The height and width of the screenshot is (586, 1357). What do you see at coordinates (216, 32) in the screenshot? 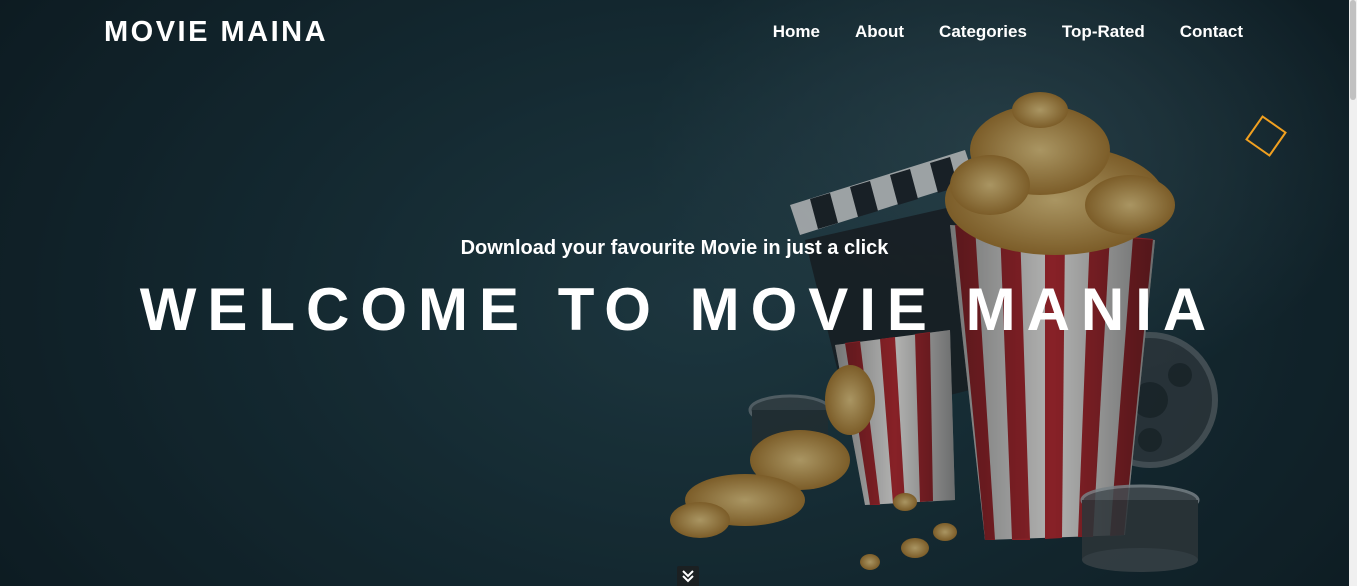
I see `brand-logo: MOVIE MAINA` at bounding box center [216, 32].